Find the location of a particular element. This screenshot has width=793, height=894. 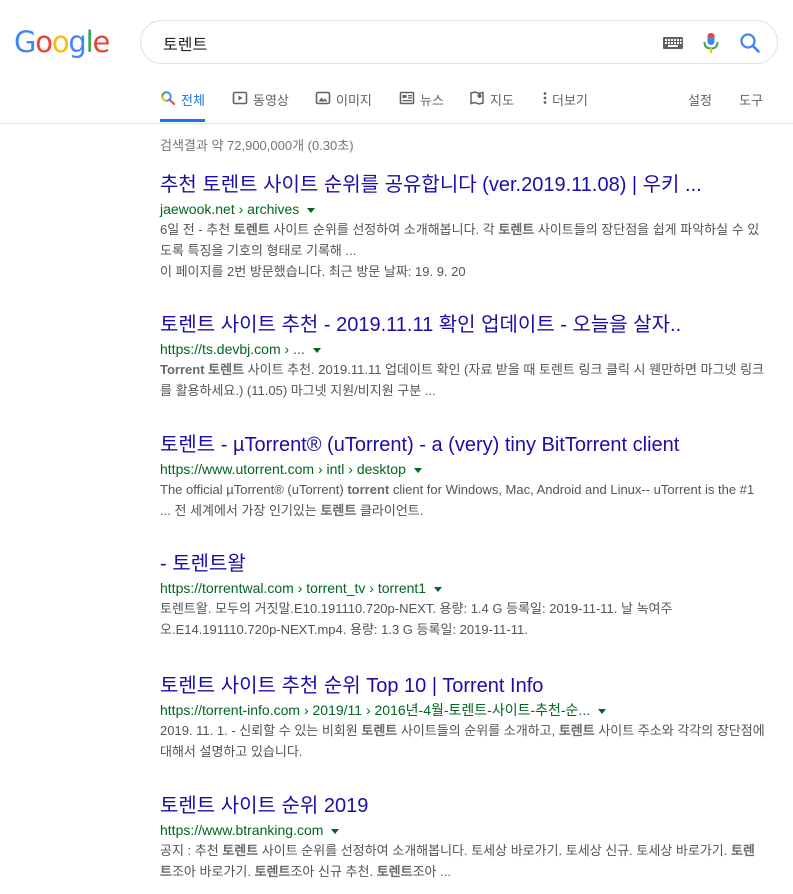

tab-label: 전체 is located at coordinates (193, 100).